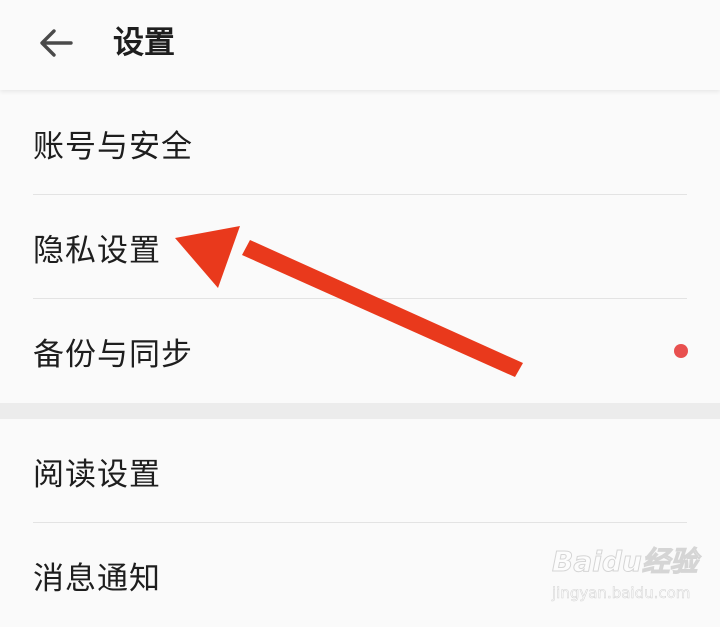 The width and height of the screenshot is (720, 627). I want to click on baidu-jingyan-watermark: Baidu经验 jingyan.baidu.com, so click(632, 575).